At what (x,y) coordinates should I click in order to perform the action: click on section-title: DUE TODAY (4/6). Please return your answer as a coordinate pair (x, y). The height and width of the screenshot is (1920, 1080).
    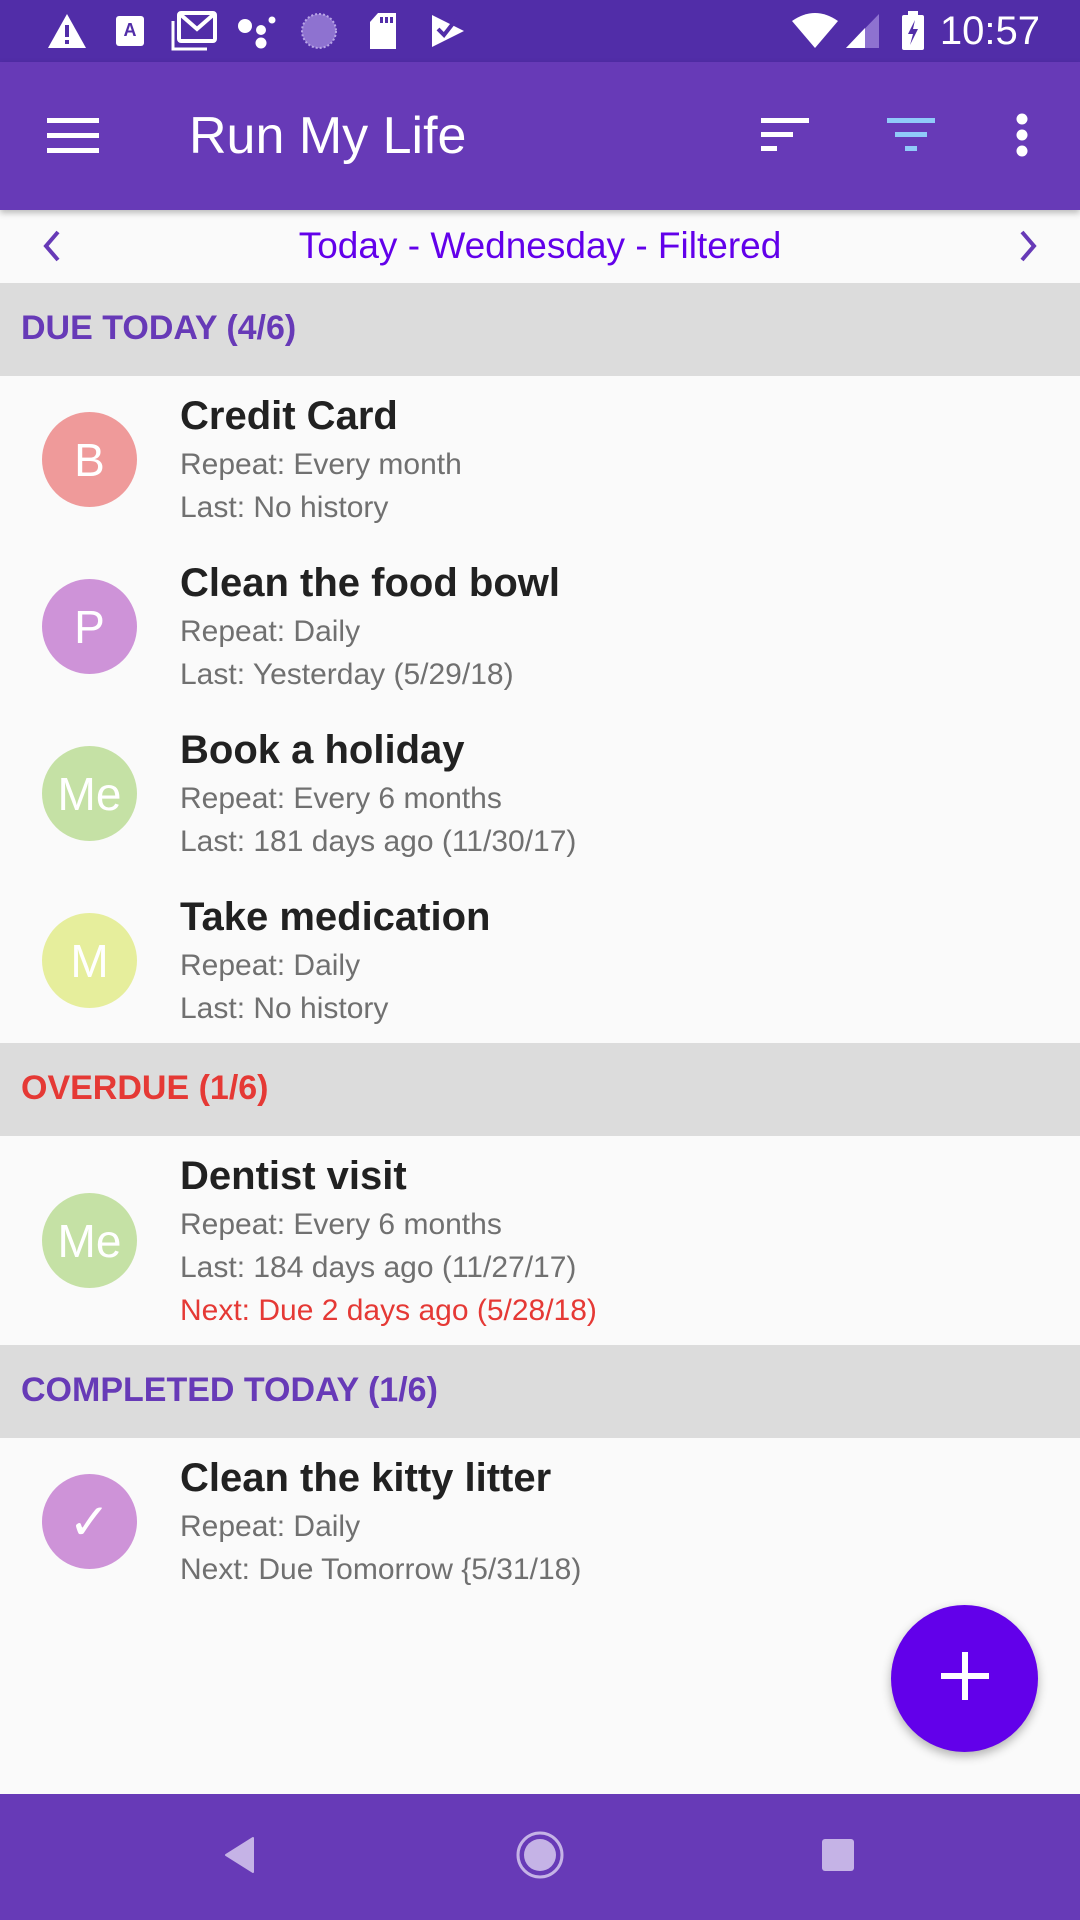
    Looking at the image, I should click on (159, 328).